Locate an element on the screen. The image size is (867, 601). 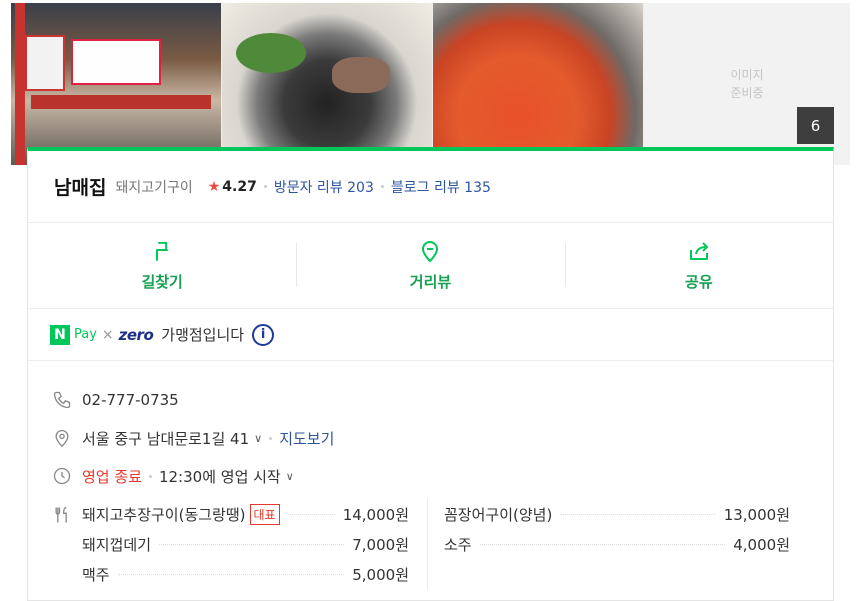
star-icon: ★ is located at coordinates (214, 186).